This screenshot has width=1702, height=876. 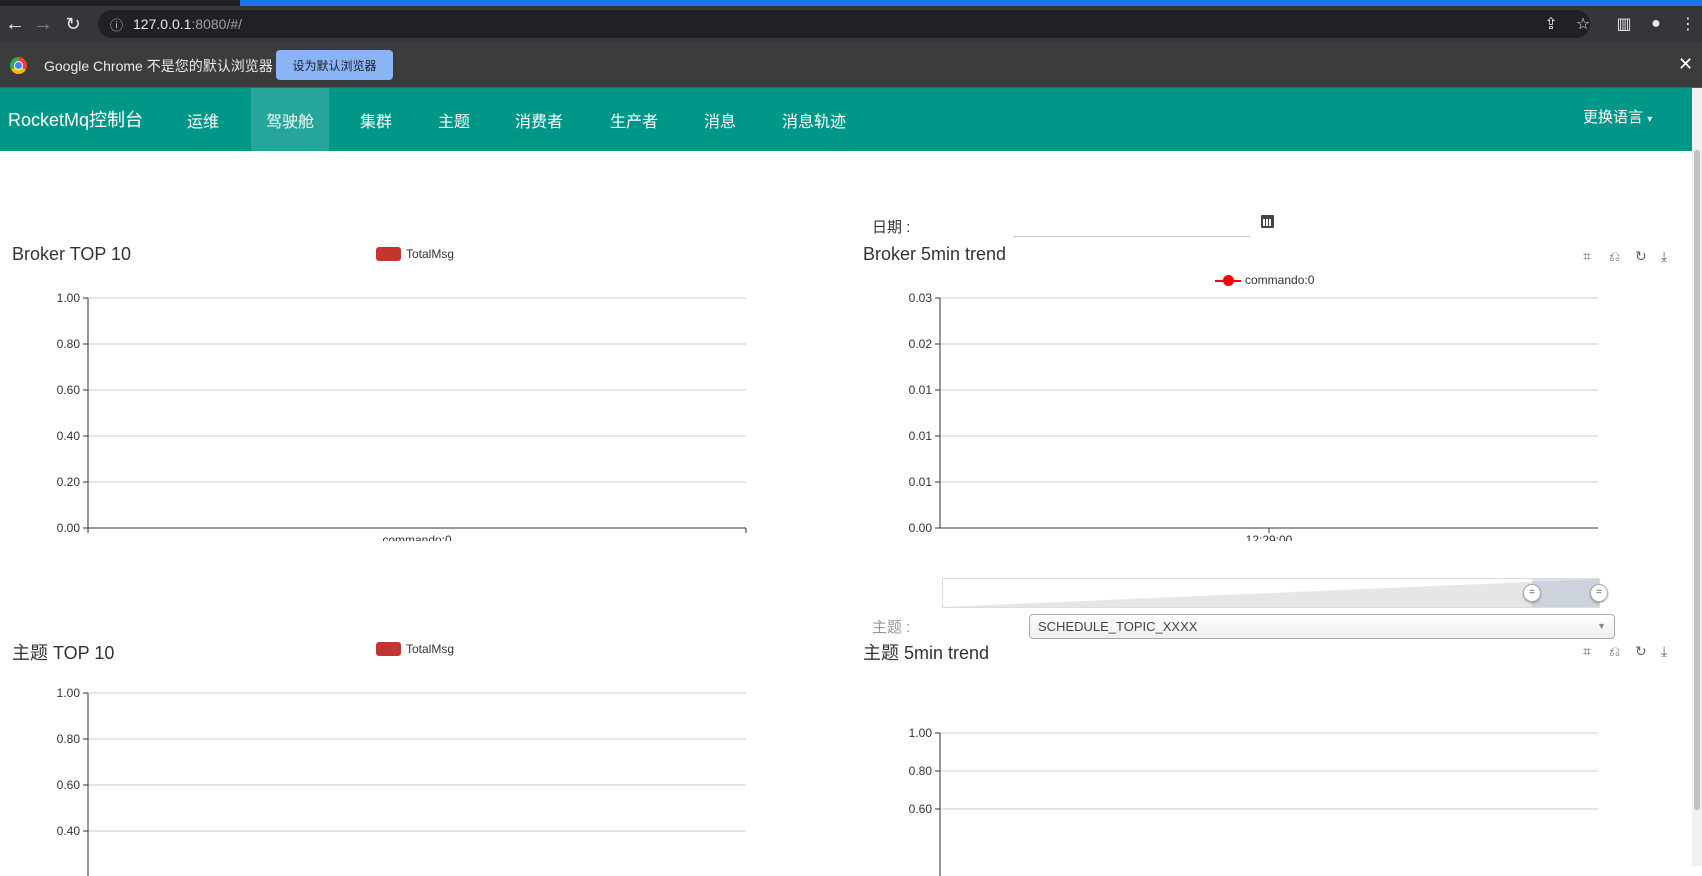 What do you see at coordinates (72, 254) in the screenshot?
I see `broker-top10-title: Broker TOP 10` at bounding box center [72, 254].